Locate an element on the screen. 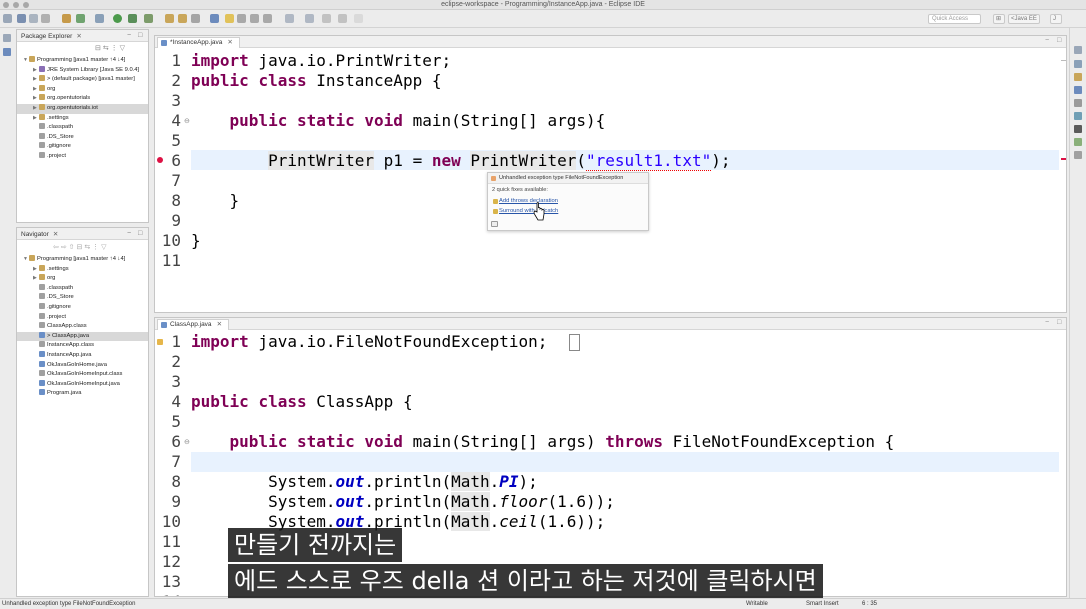 This screenshot has height=609, width=1086. word-wrap-icon is located at coordinates (254, 18).